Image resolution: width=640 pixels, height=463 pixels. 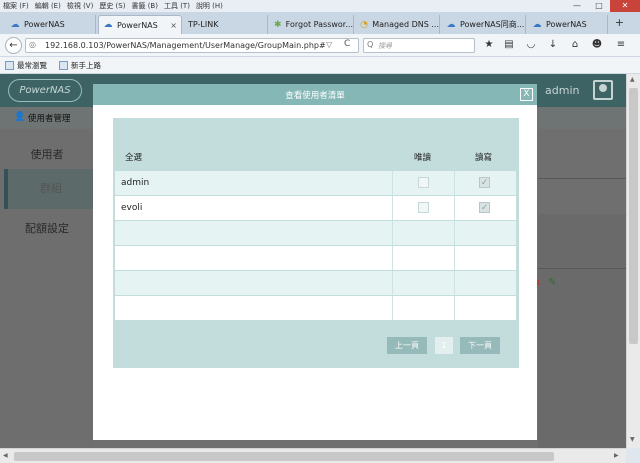 What do you see at coordinates (621, 45) in the screenshot?
I see `menu-icon: ≡` at bounding box center [621, 45].